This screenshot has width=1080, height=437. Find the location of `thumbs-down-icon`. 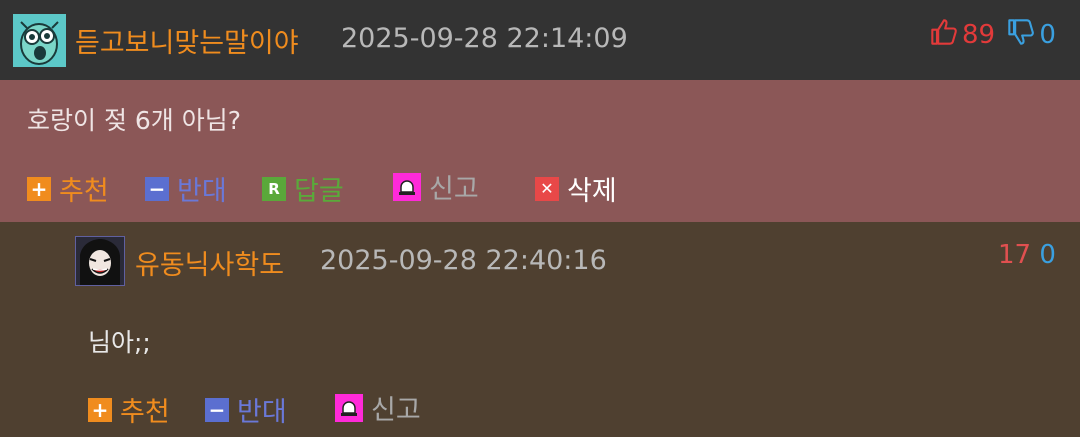

thumbs-down-icon is located at coordinates (1021, 35).